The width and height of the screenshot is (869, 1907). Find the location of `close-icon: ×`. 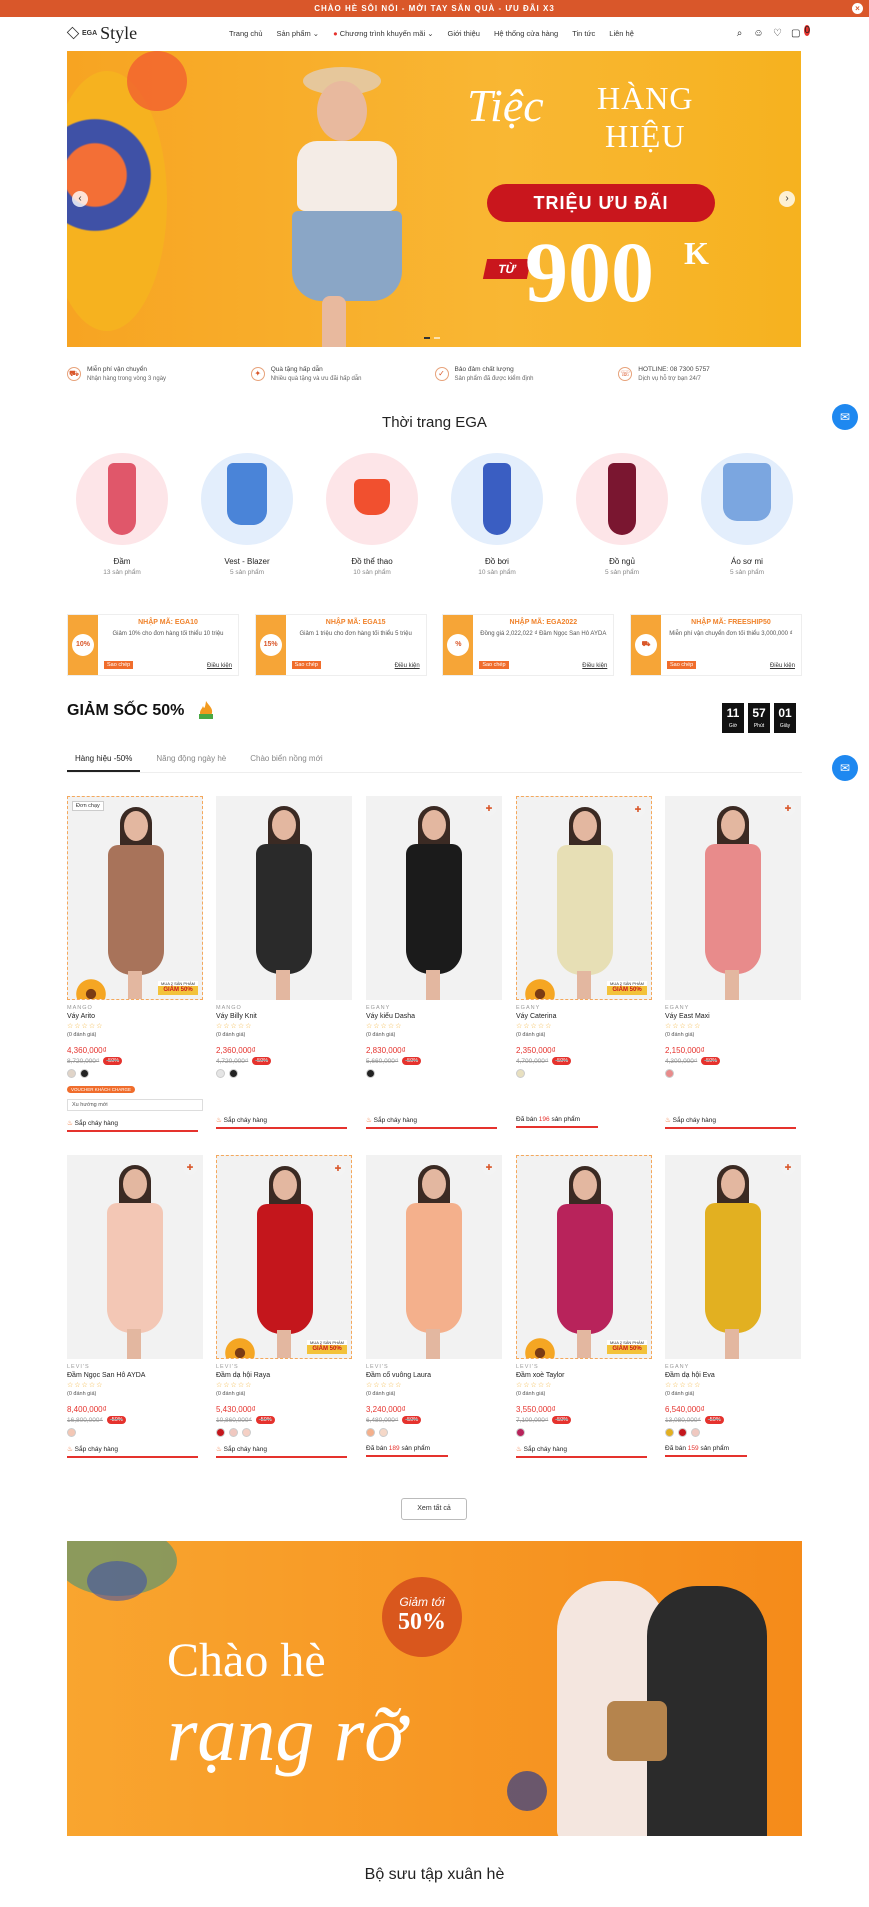

close-icon: × is located at coordinates (857, 8).